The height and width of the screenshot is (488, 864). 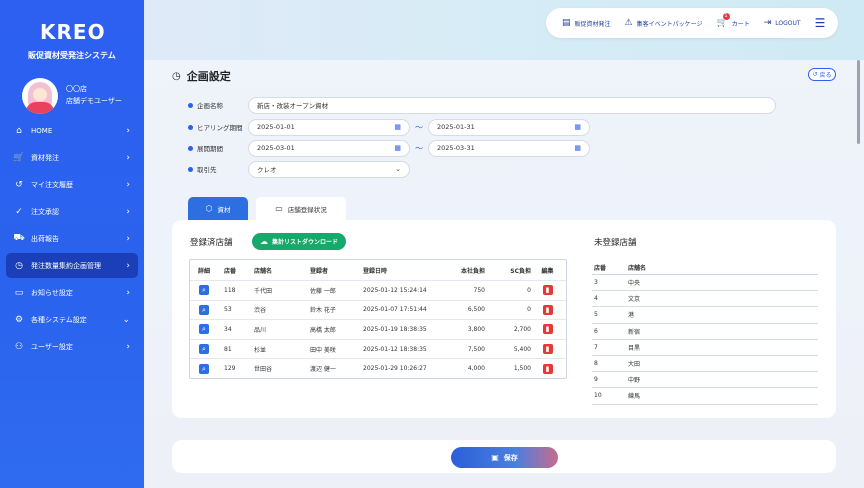 I want to click on edit-cell: ▮, so click(x=547, y=368).